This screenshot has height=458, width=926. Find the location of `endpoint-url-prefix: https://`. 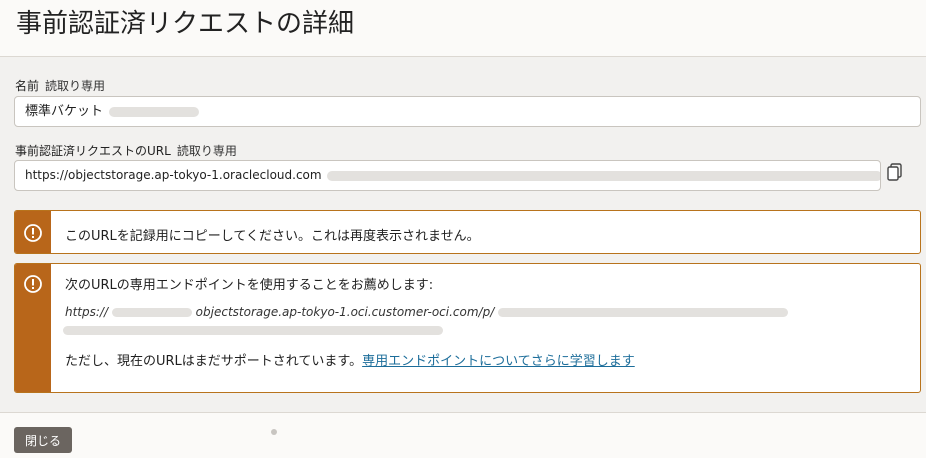

endpoint-url-prefix: https:// is located at coordinates (87, 312).